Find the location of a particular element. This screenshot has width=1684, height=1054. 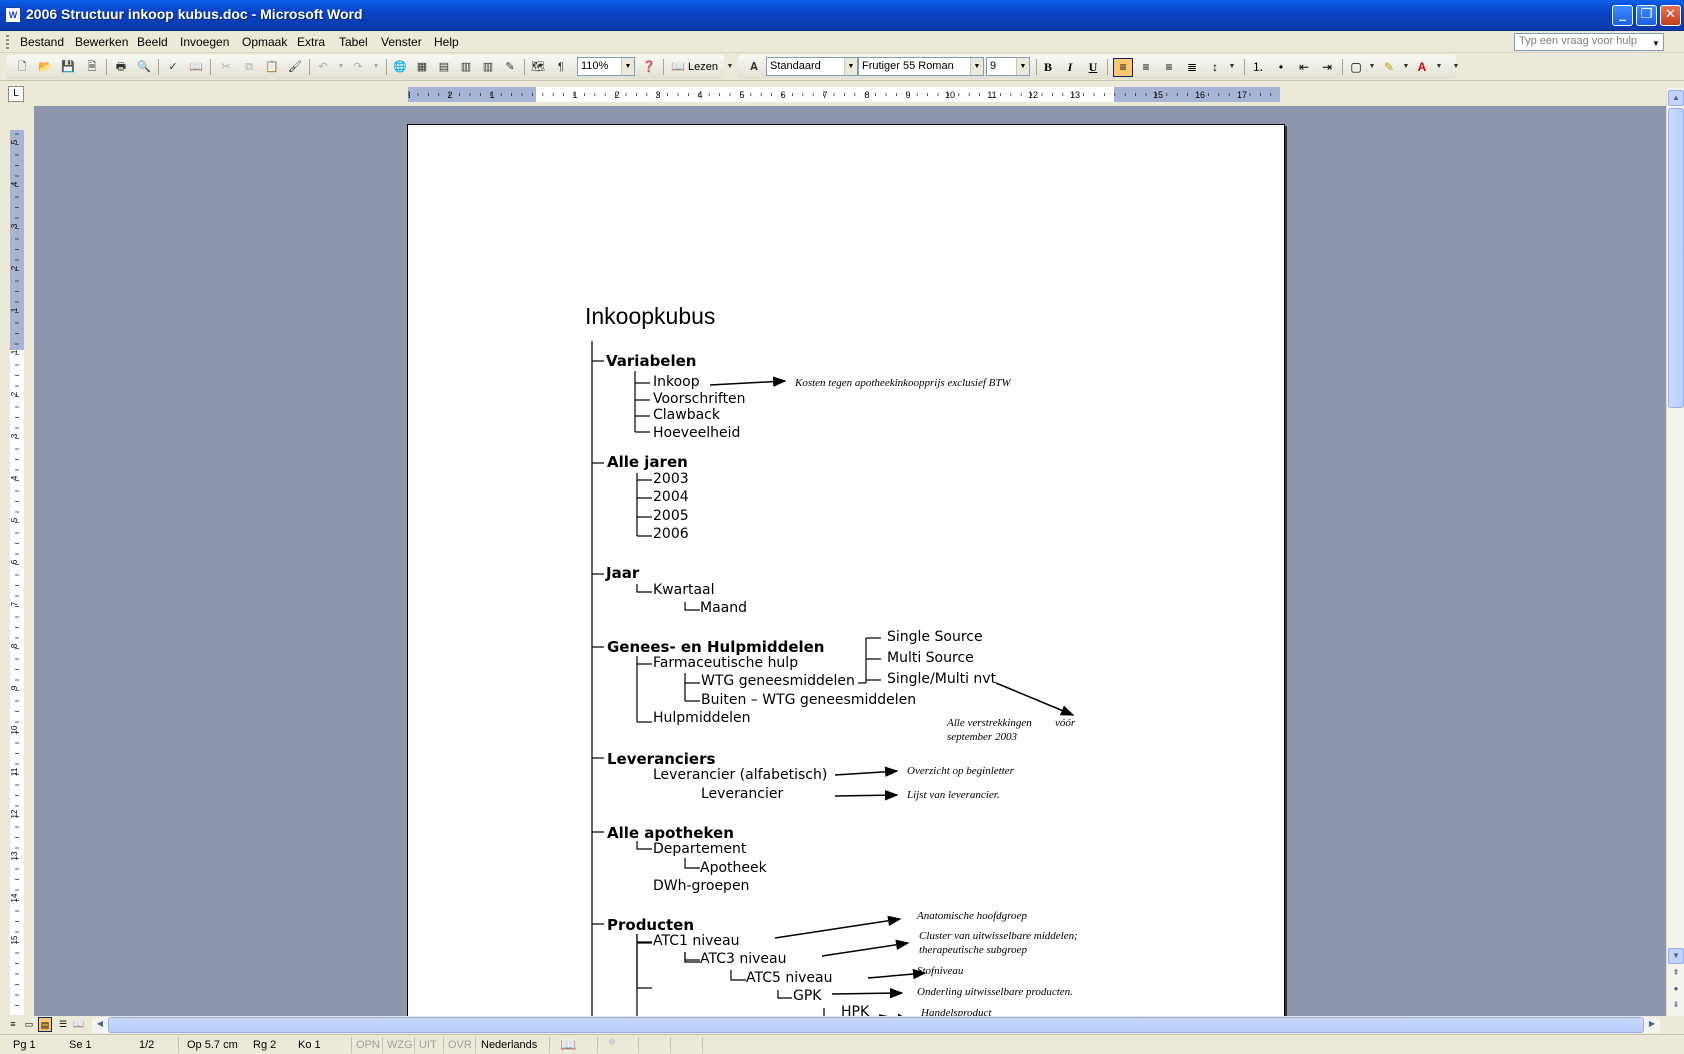

minimize-button: _ is located at coordinates (1622, 15).